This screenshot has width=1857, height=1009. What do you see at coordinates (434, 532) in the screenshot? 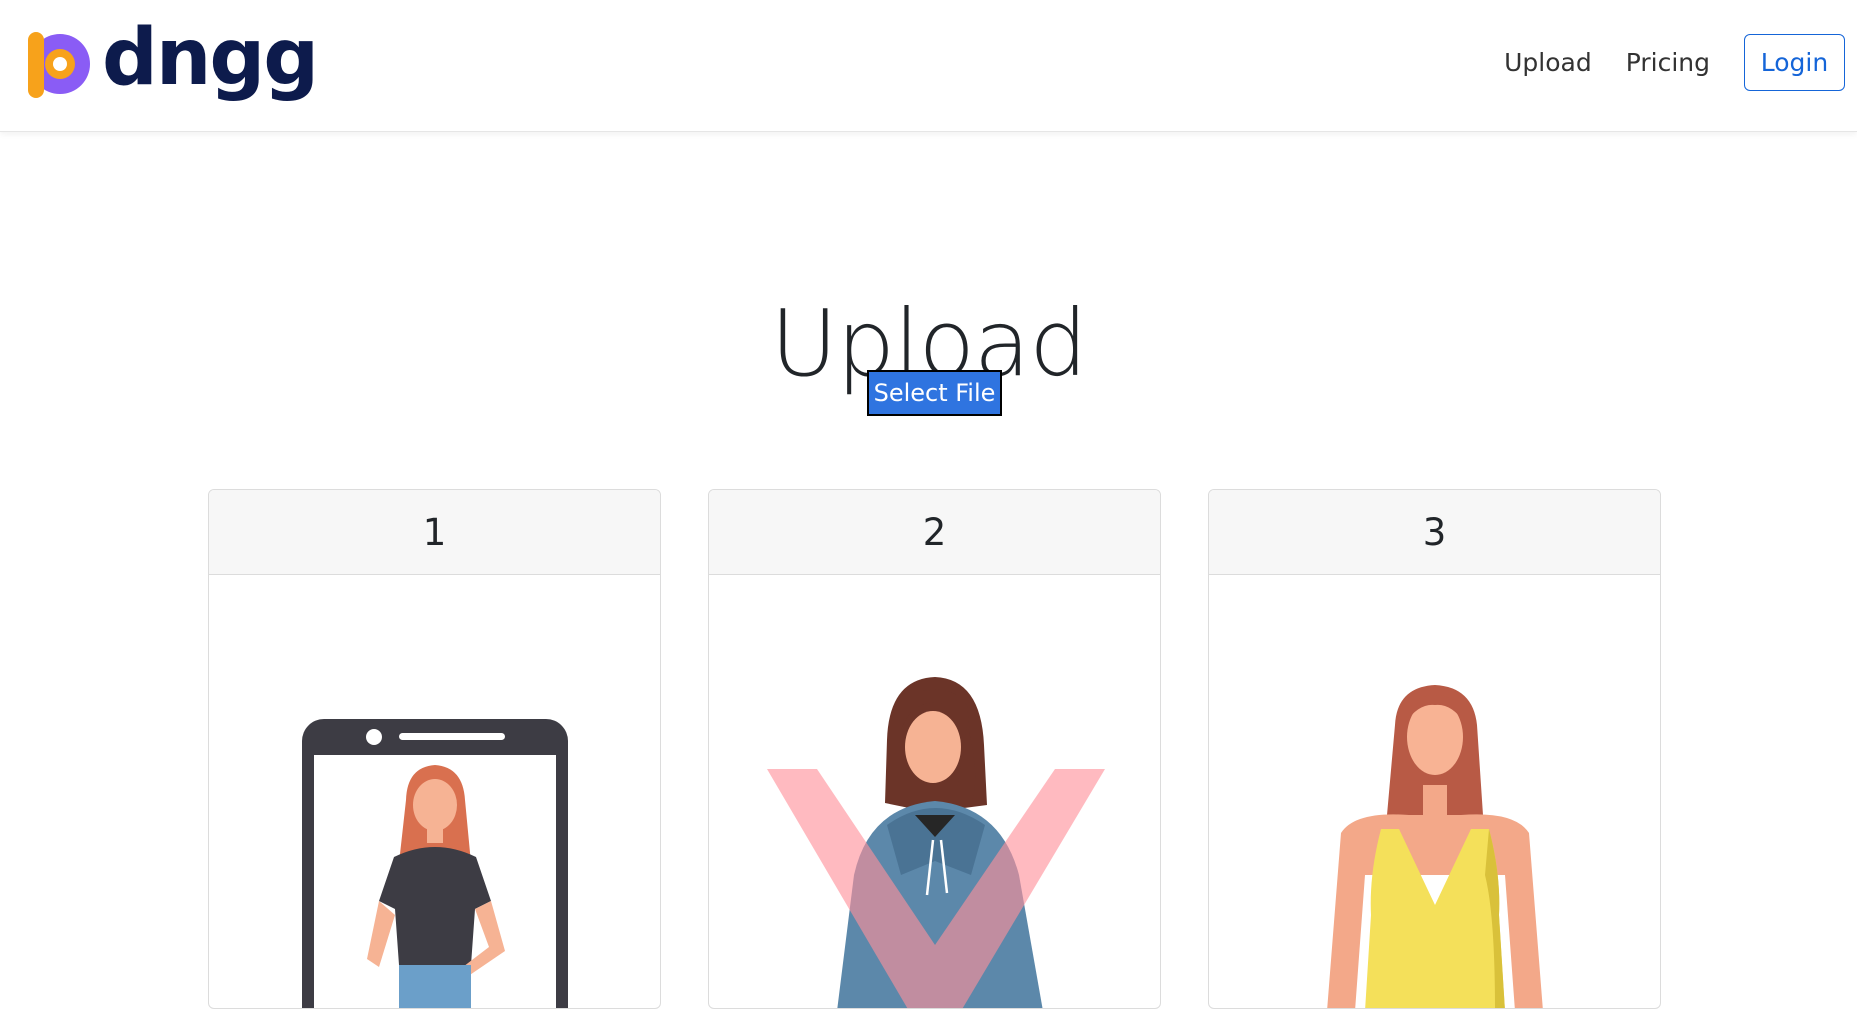
I see `step-number: 1` at bounding box center [434, 532].